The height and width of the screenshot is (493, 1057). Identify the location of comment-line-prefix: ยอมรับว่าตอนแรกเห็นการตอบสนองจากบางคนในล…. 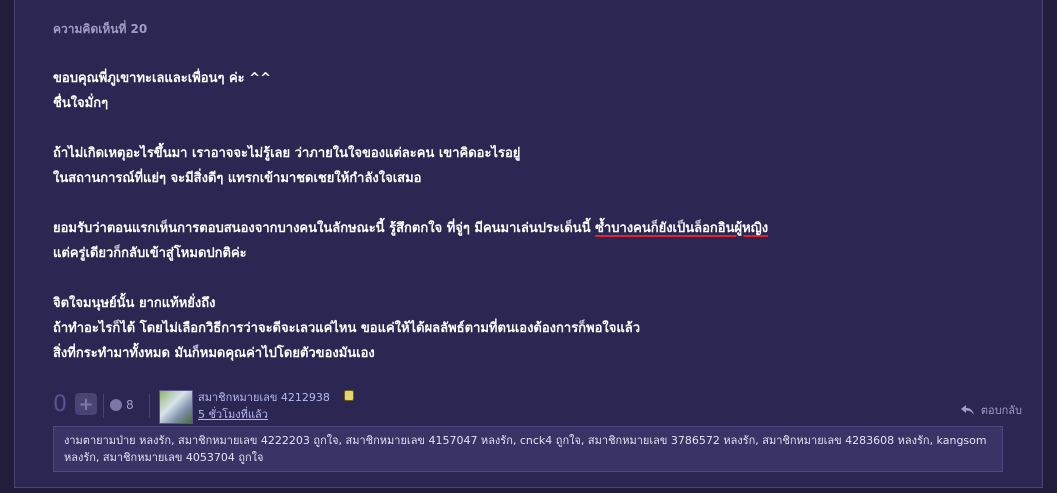
(324, 228).